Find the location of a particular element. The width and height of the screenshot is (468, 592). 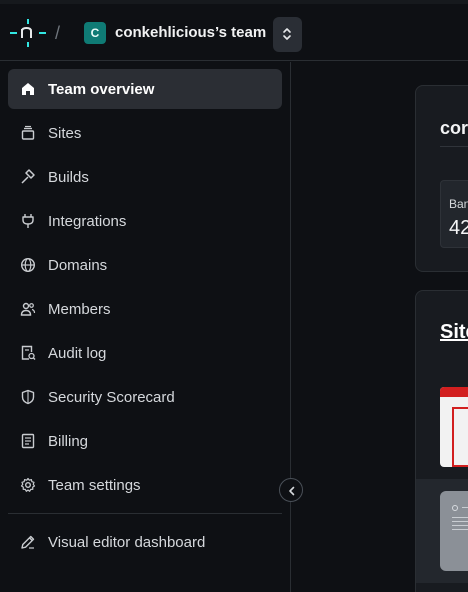

sidebar-item-security-scorecard: Security Scorecard is located at coordinates (145, 397).